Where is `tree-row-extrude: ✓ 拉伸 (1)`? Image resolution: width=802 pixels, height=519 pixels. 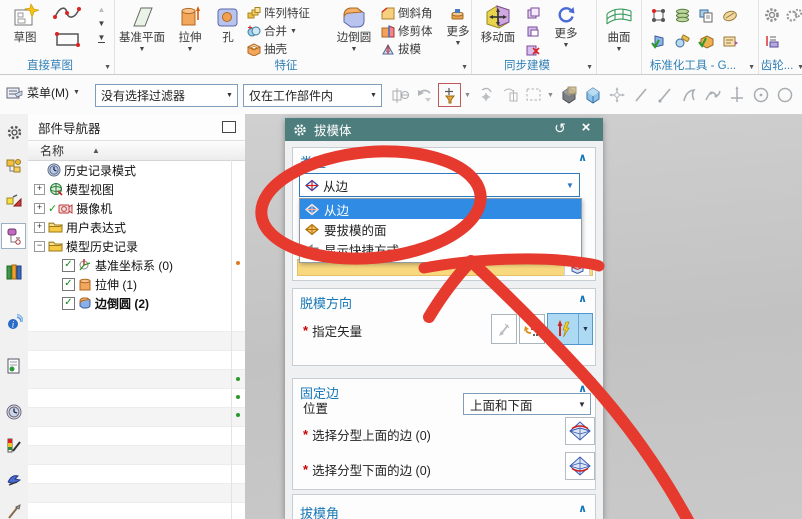 tree-row-extrude: ✓ 拉伸 (1) is located at coordinates (136, 284).